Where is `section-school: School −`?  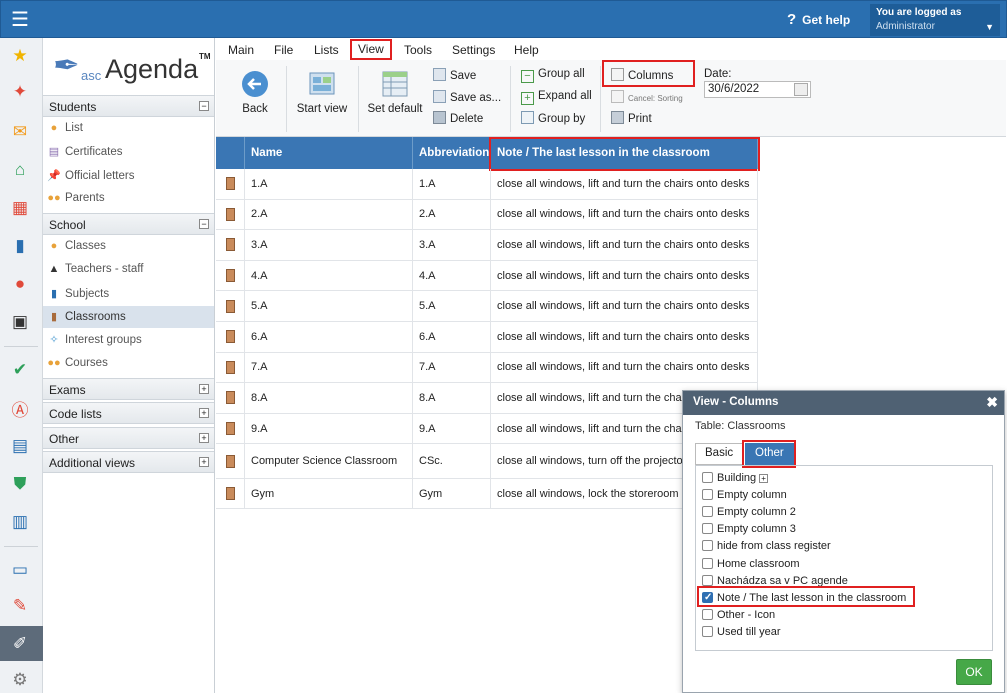 section-school: School − is located at coordinates (128, 224).